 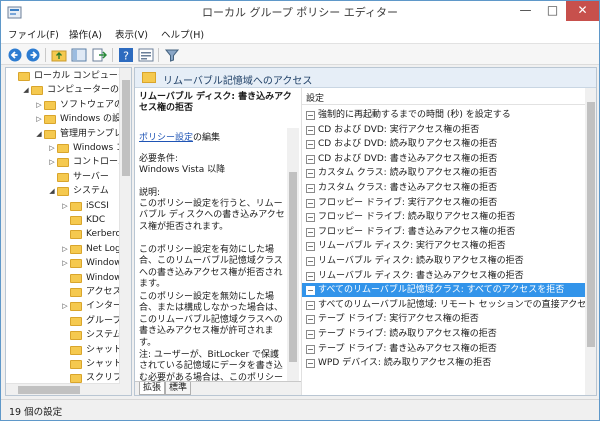 What do you see at coordinates (166, 138) in the screenshot?
I see `policy-settings-link: ポリシー設定` at bounding box center [166, 138].